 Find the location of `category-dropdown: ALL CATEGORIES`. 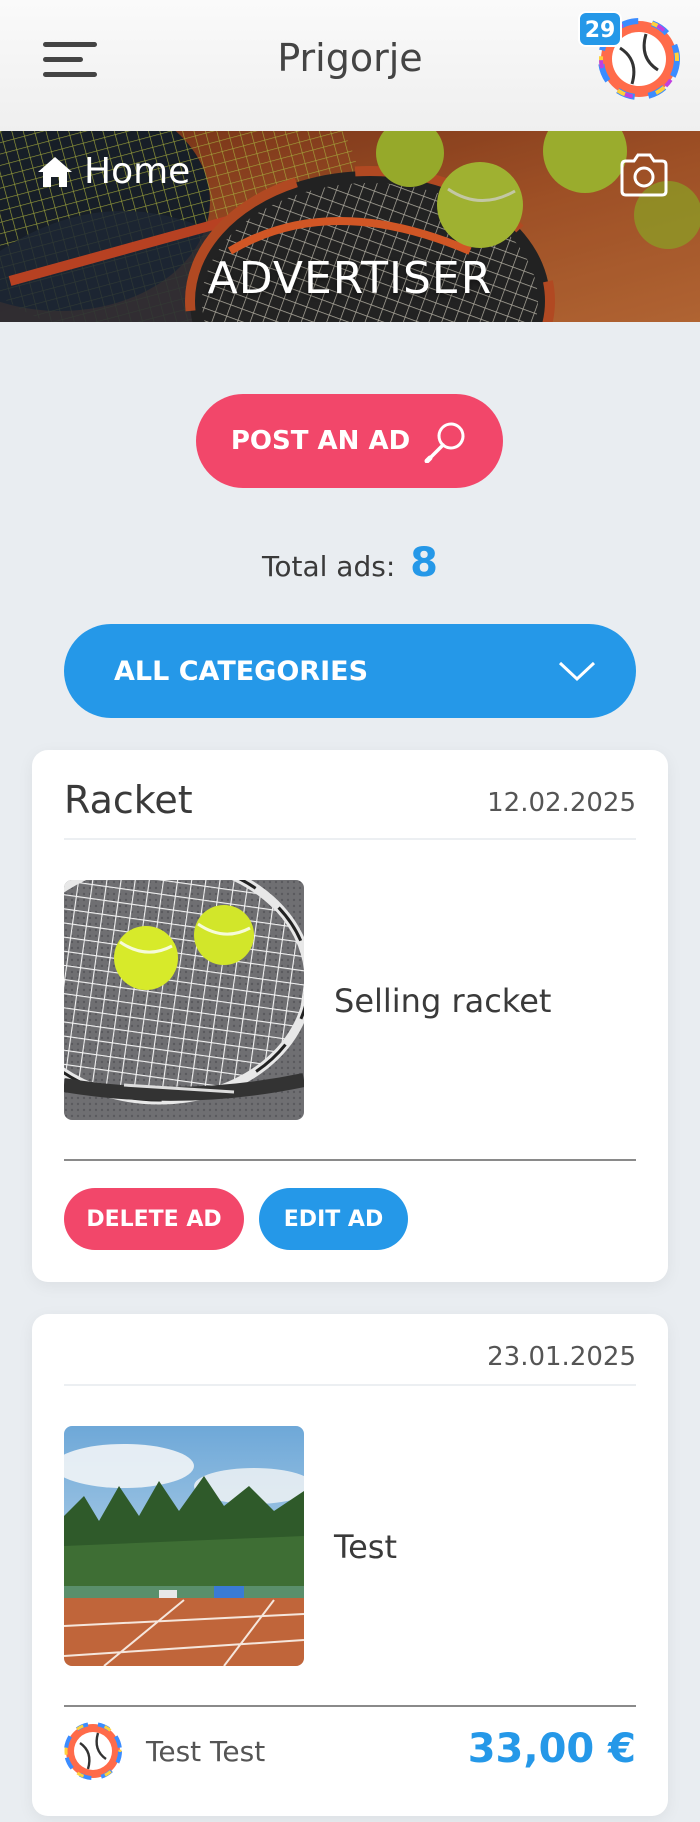

category-dropdown: ALL CATEGORIES is located at coordinates (350, 671).